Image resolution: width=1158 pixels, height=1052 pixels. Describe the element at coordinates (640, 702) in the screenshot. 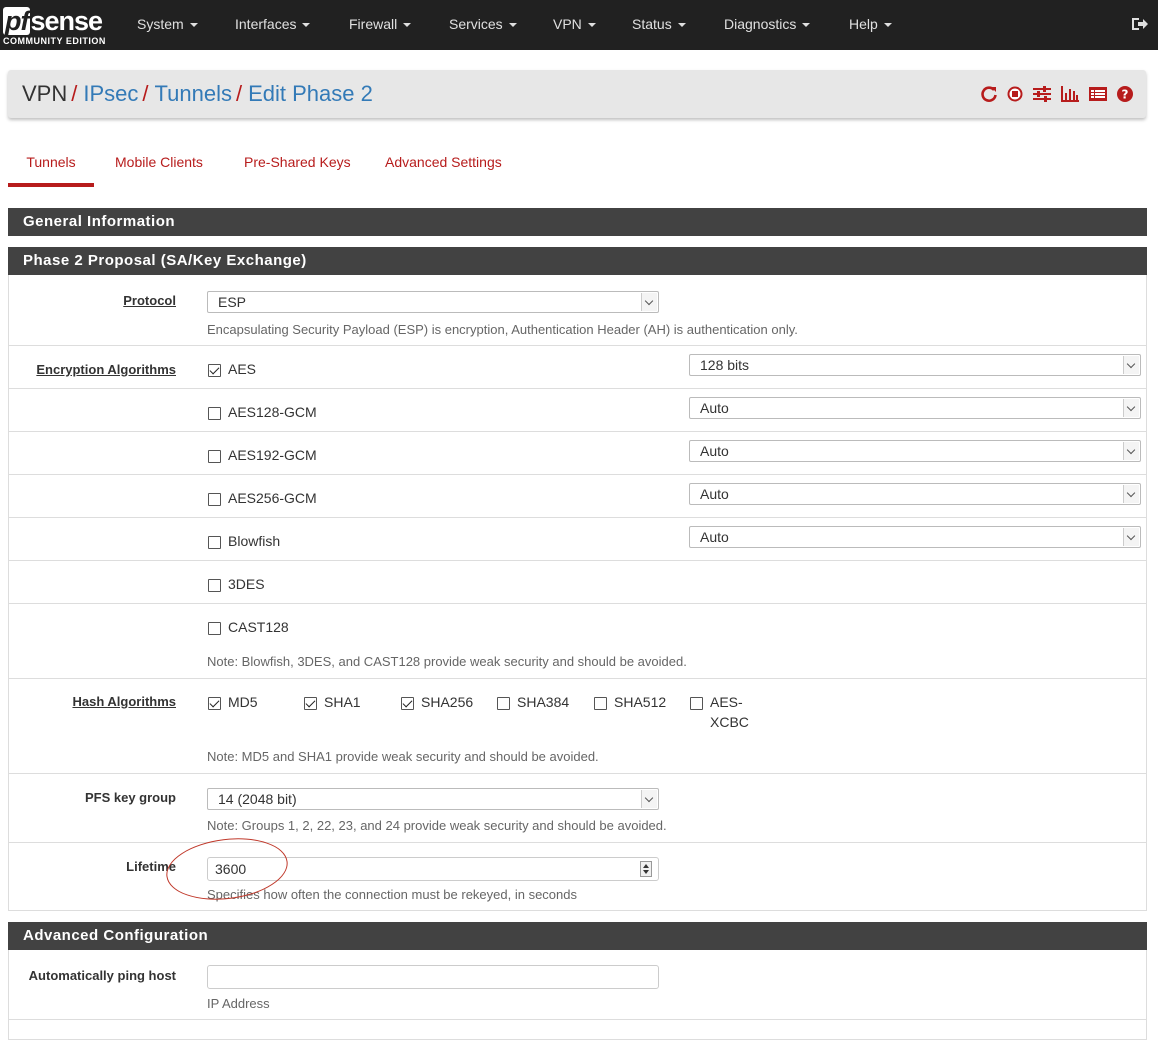

I see `sha512-label: SHA512` at that location.